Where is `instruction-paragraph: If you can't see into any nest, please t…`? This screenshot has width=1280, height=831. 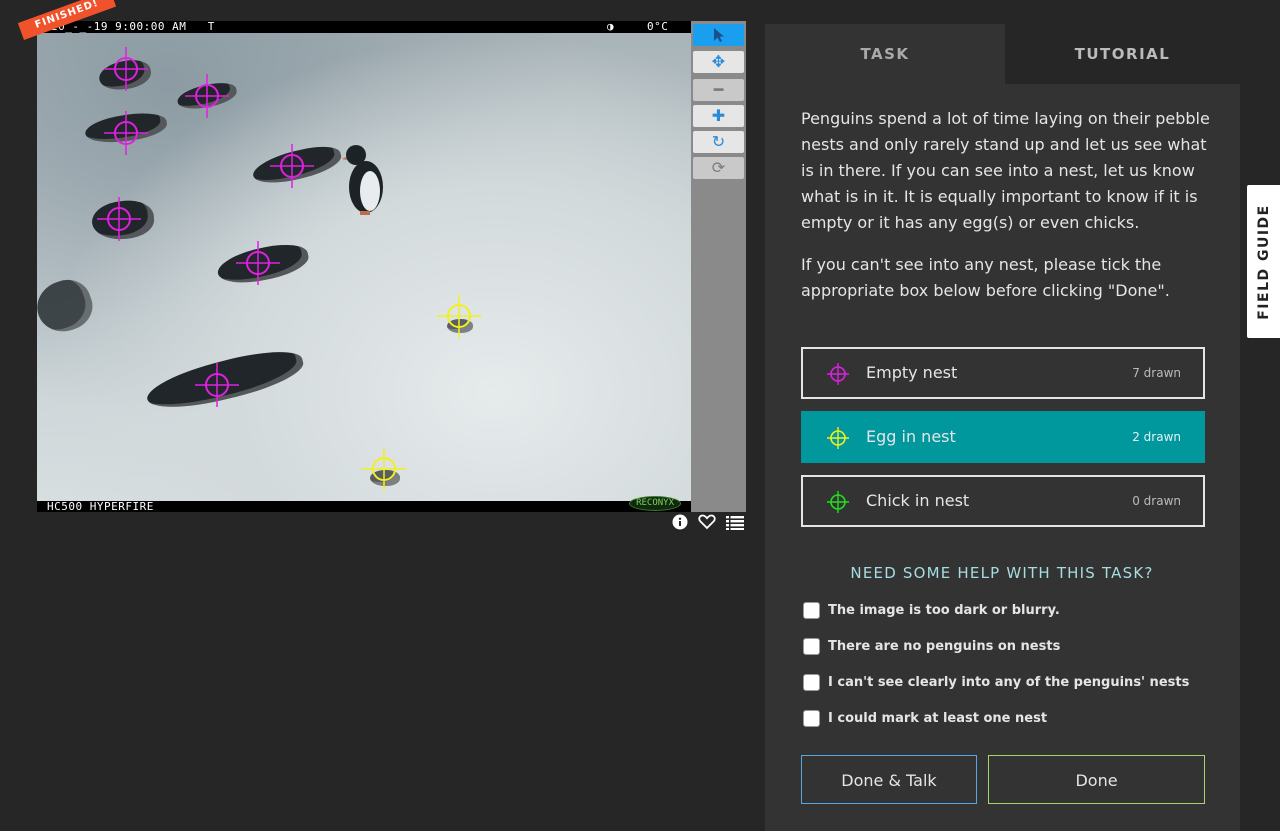
instruction-paragraph: If you can't see into any nest, please t… is located at coordinates (985, 277).